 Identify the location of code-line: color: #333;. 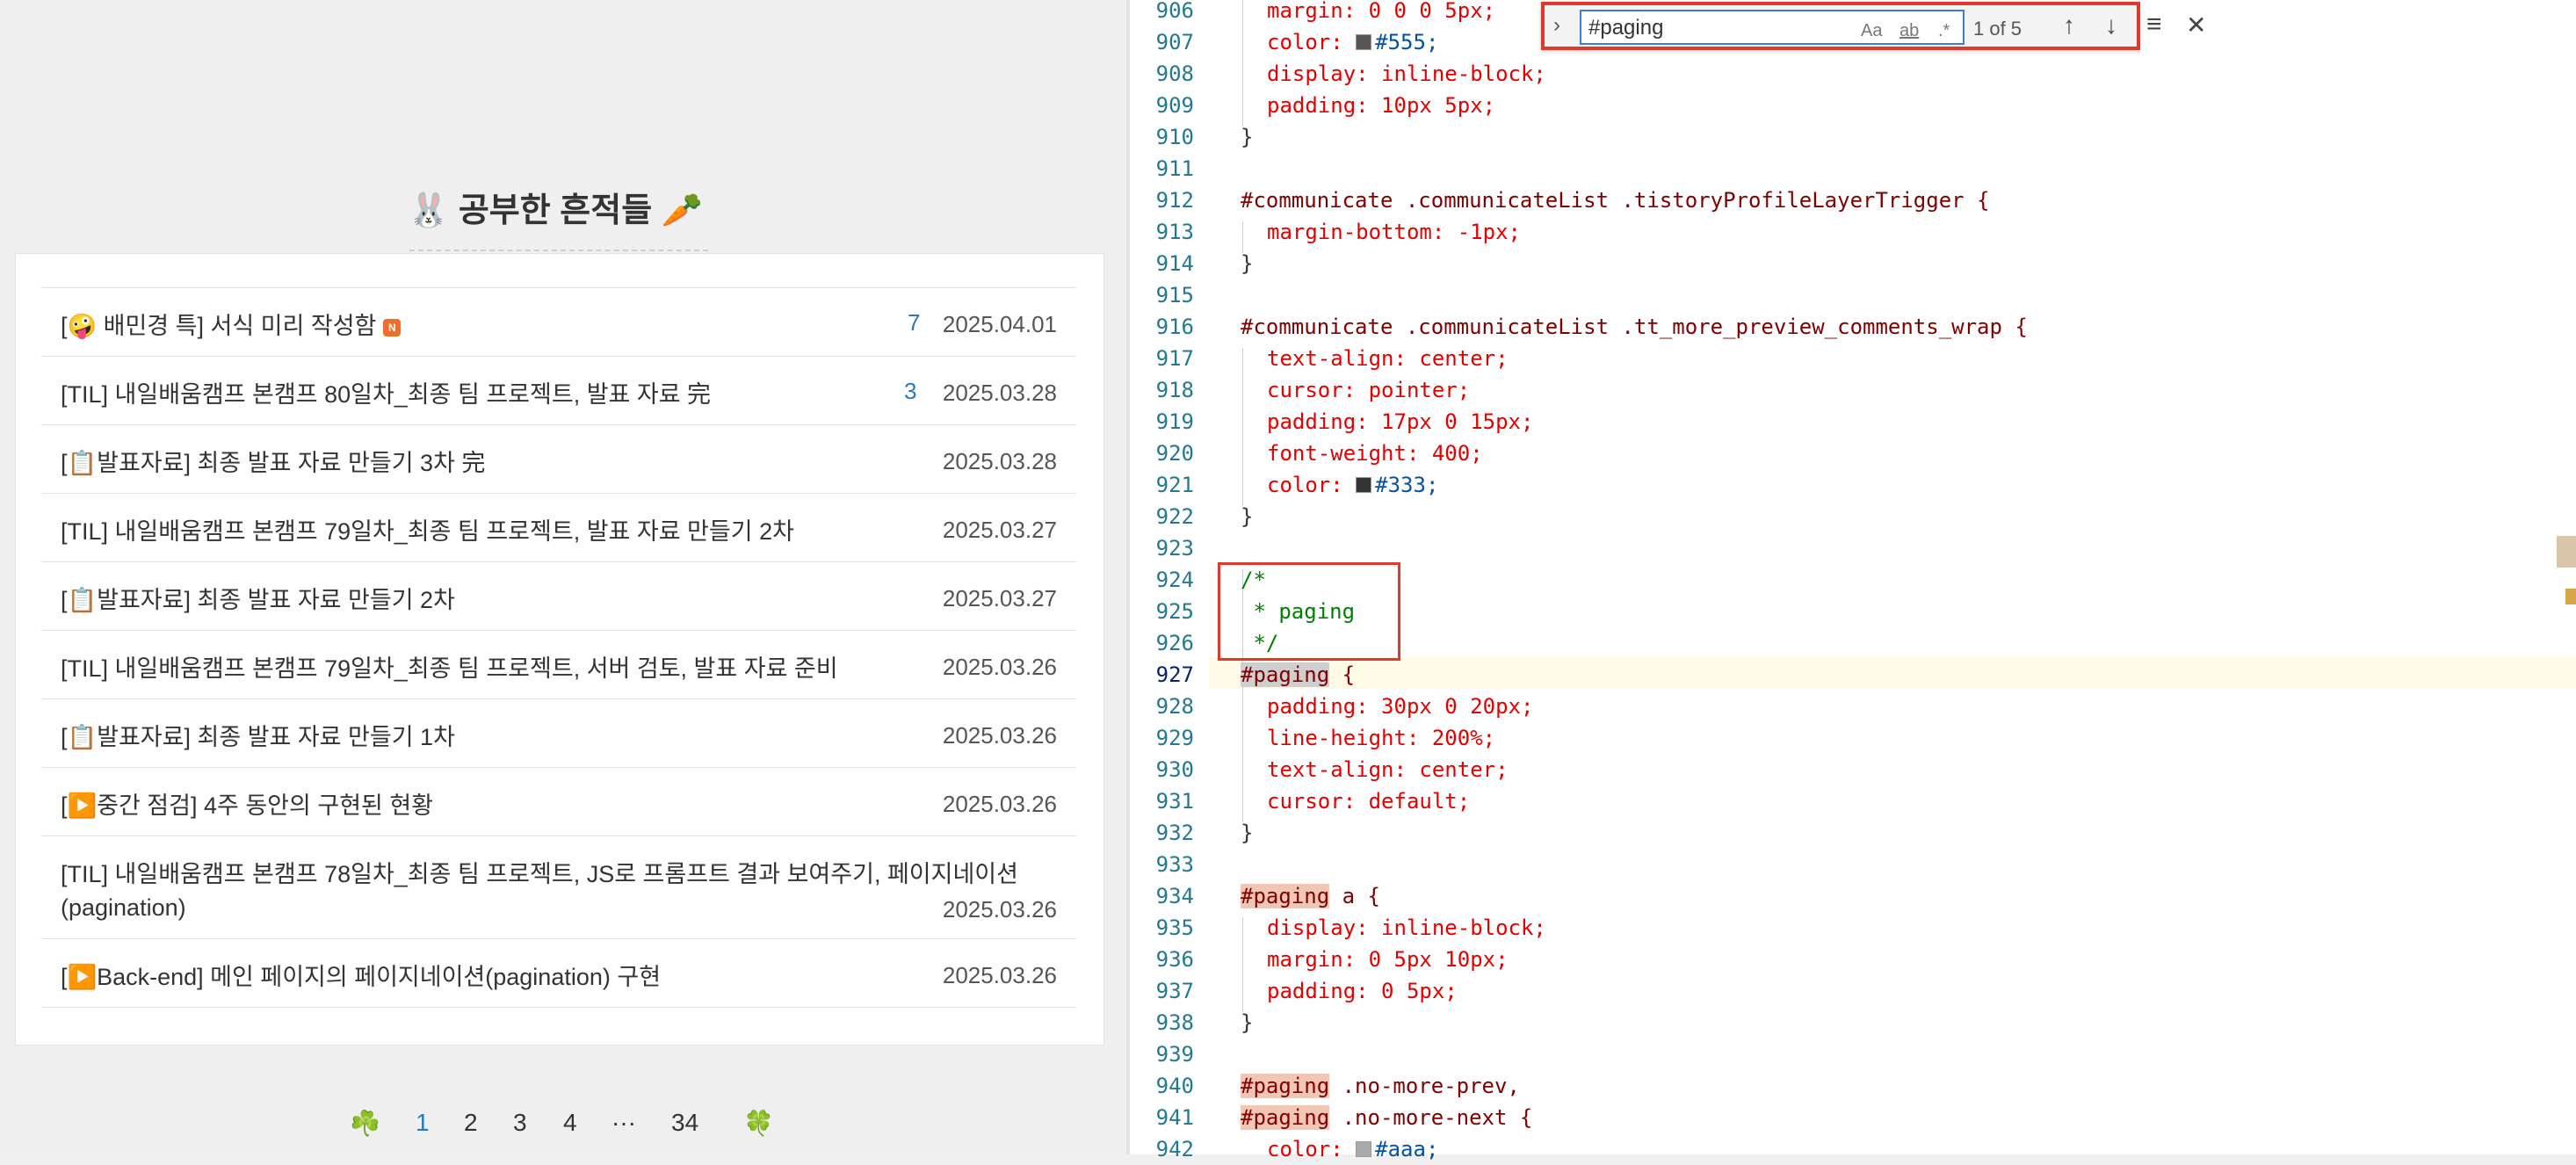
(1353, 485).